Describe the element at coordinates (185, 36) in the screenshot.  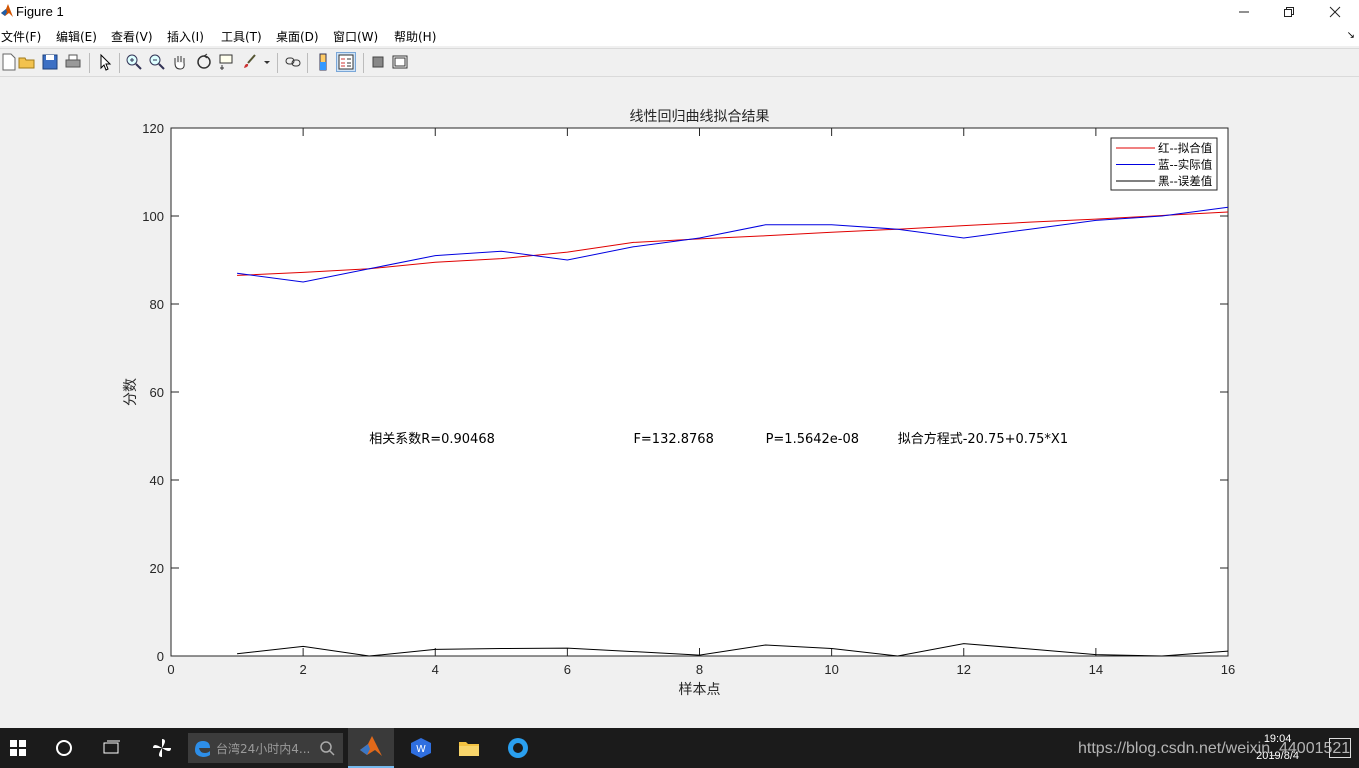
I see `menu-insert: 插入(I)` at that location.